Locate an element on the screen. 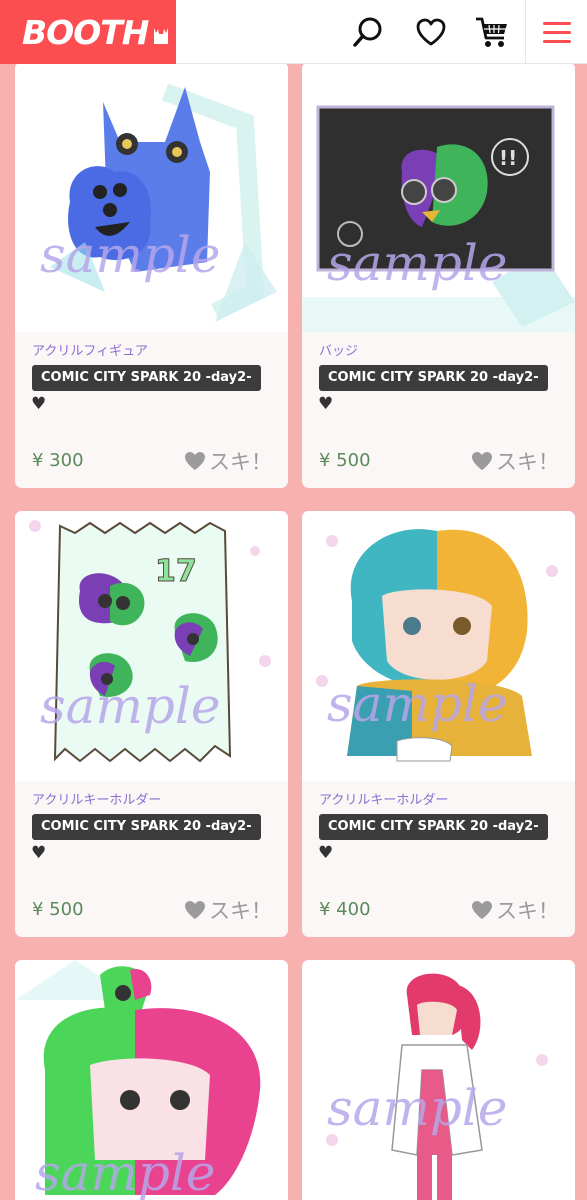 This screenshot has width=587, height=1200. product-price: ¥ 300 is located at coordinates (58, 460).